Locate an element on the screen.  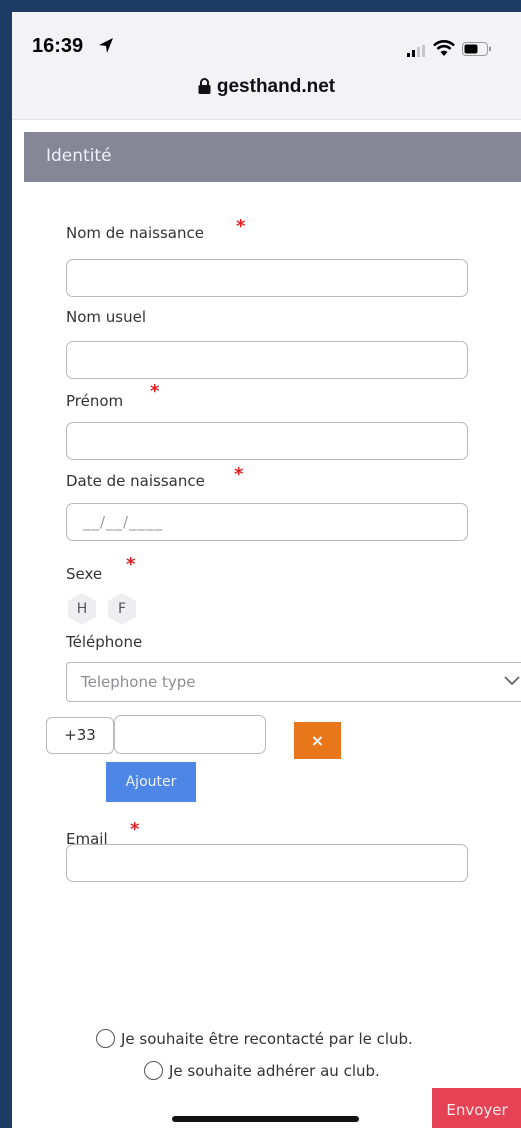
usual-name-input is located at coordinates (267, 360).